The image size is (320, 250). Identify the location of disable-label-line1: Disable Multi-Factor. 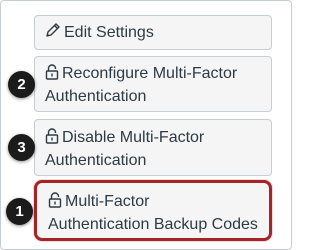
(133, 137).